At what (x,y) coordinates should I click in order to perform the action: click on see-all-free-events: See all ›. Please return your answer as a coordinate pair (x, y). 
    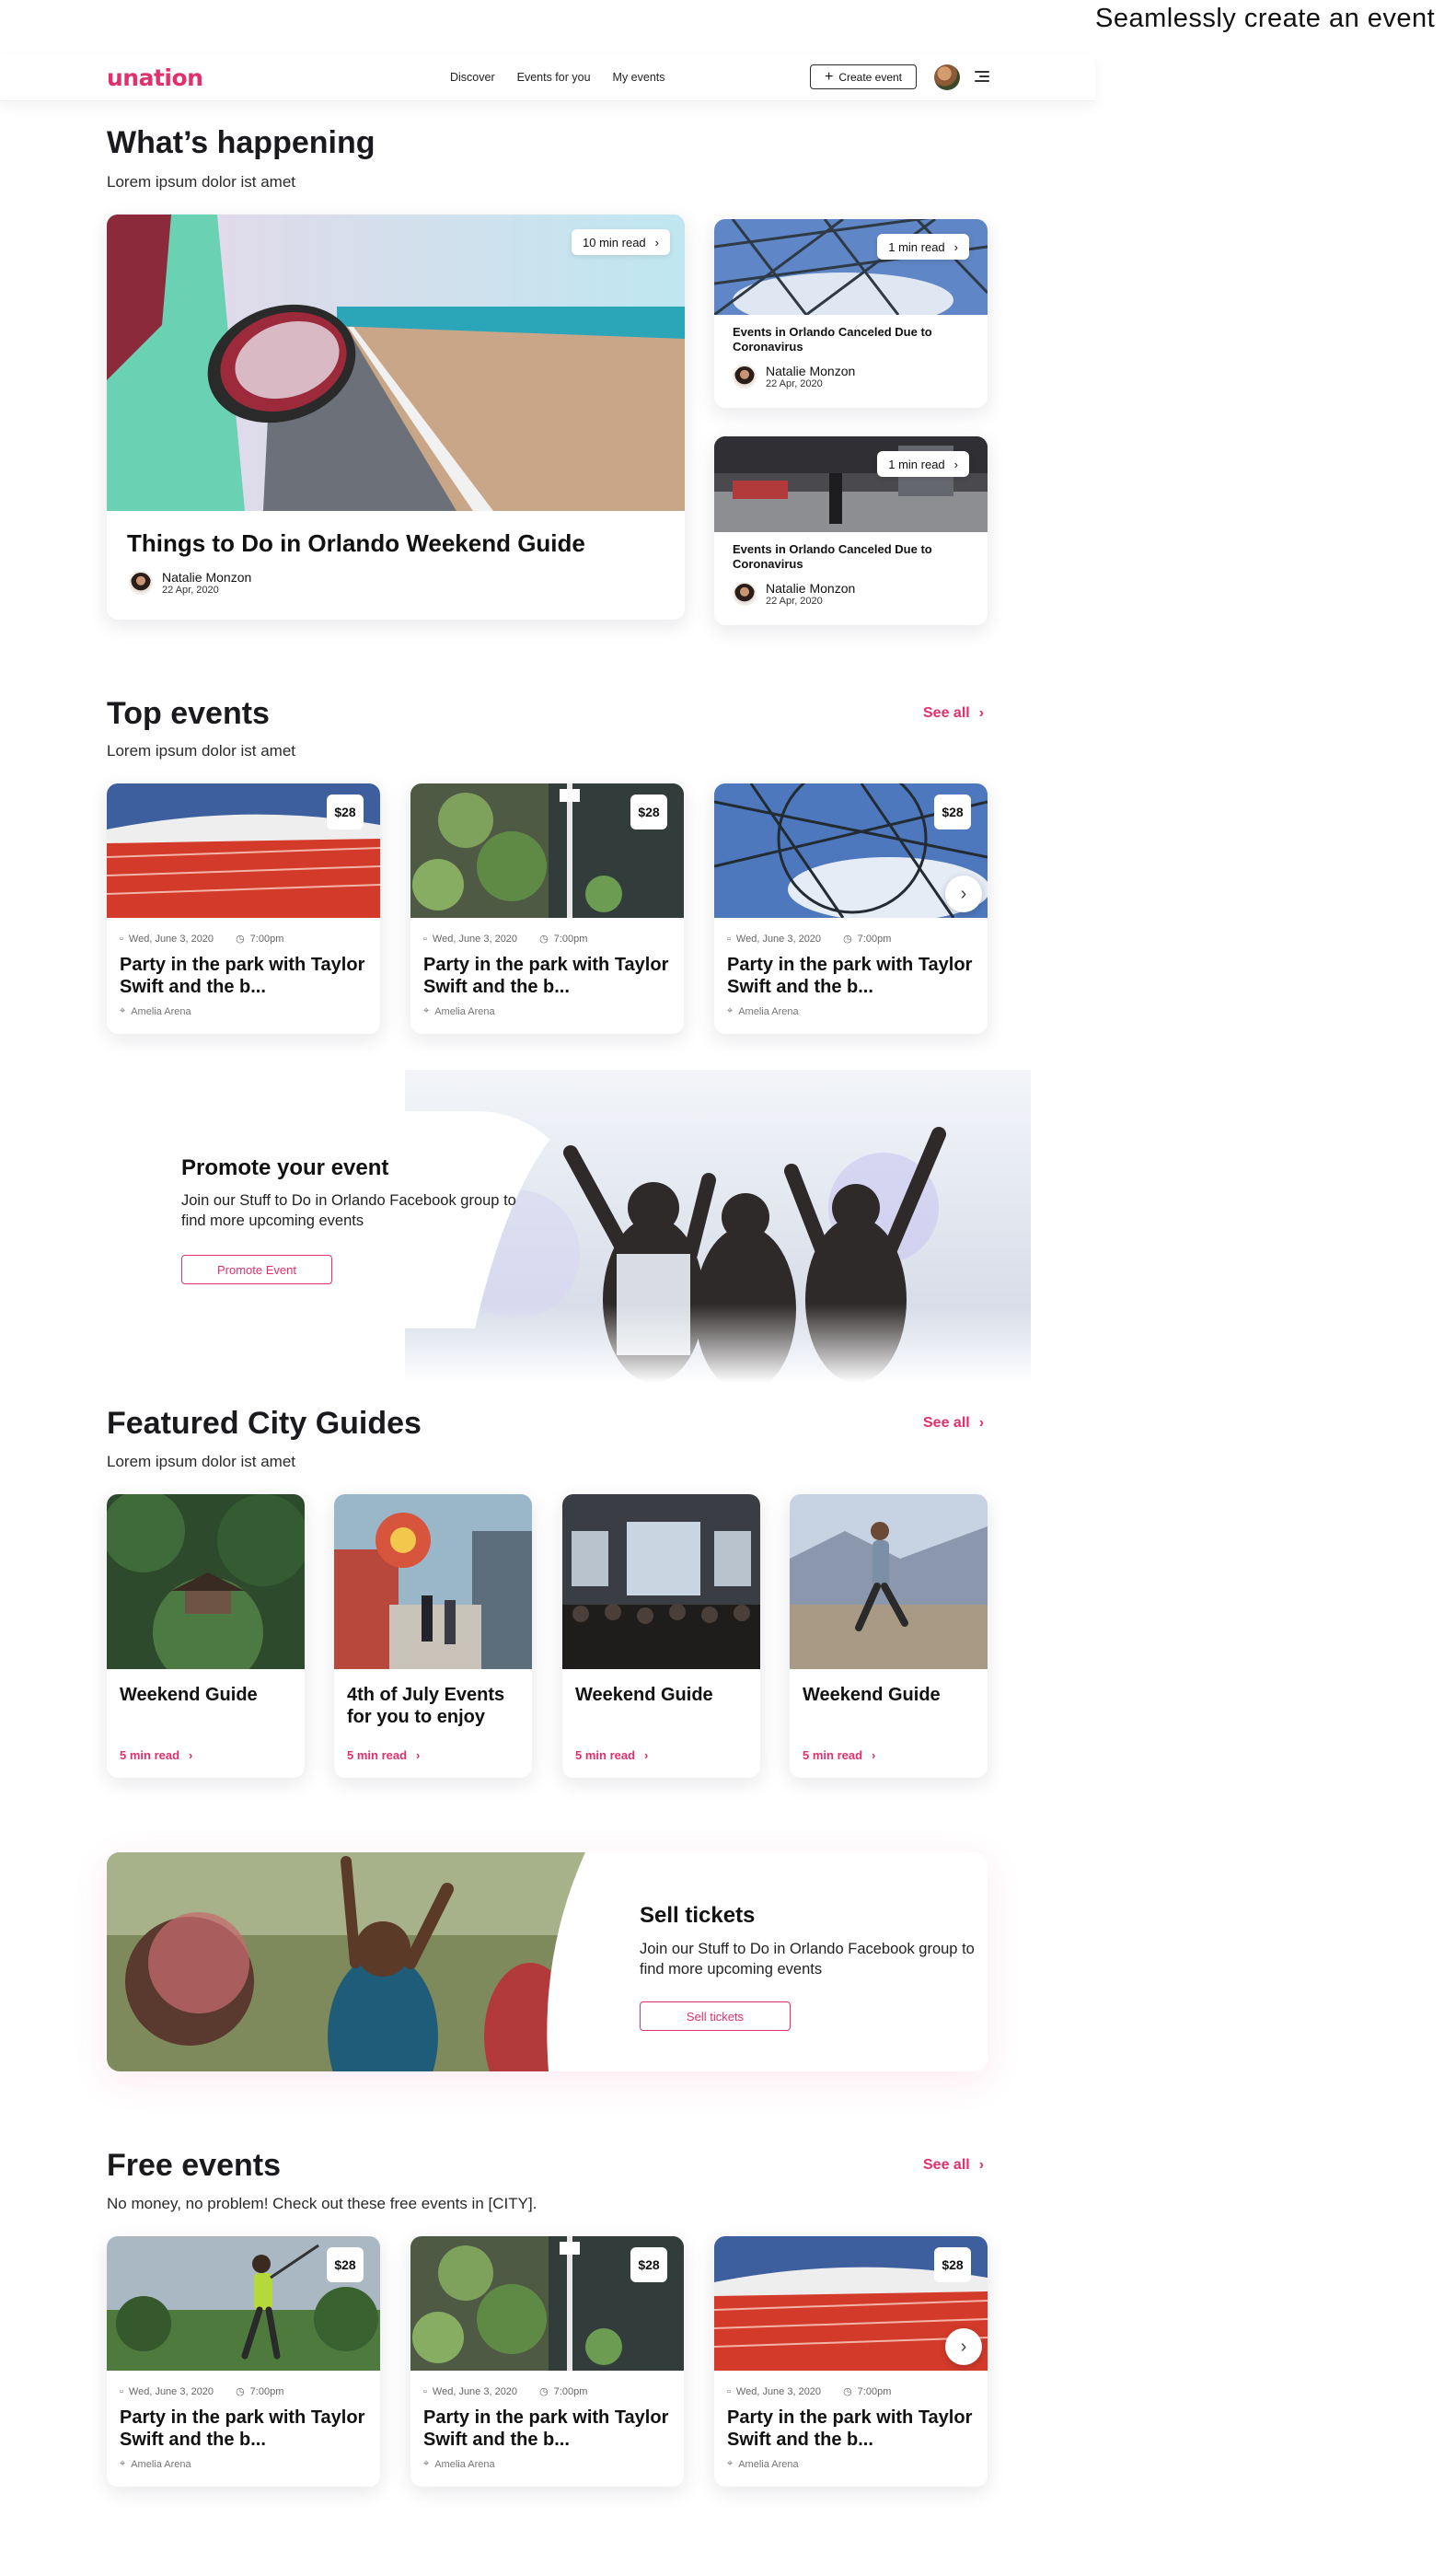
    Looking at the image, I should click on (953, 2165).